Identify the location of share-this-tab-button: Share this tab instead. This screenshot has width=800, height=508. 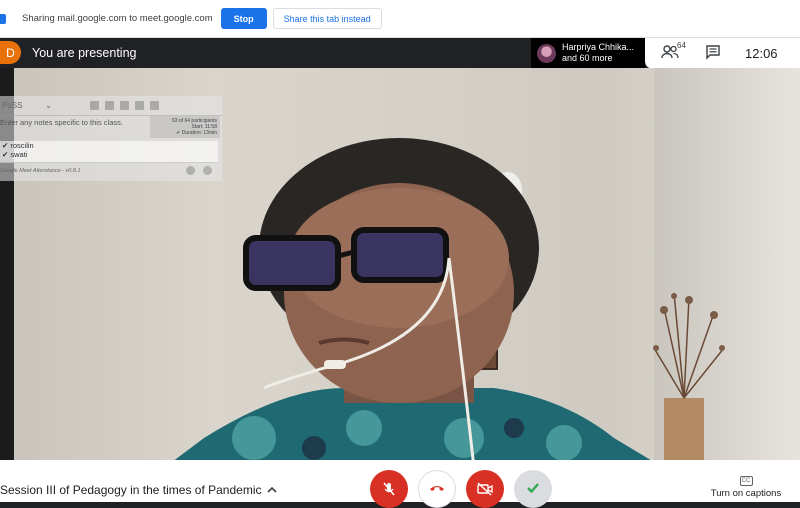
(327, 18).